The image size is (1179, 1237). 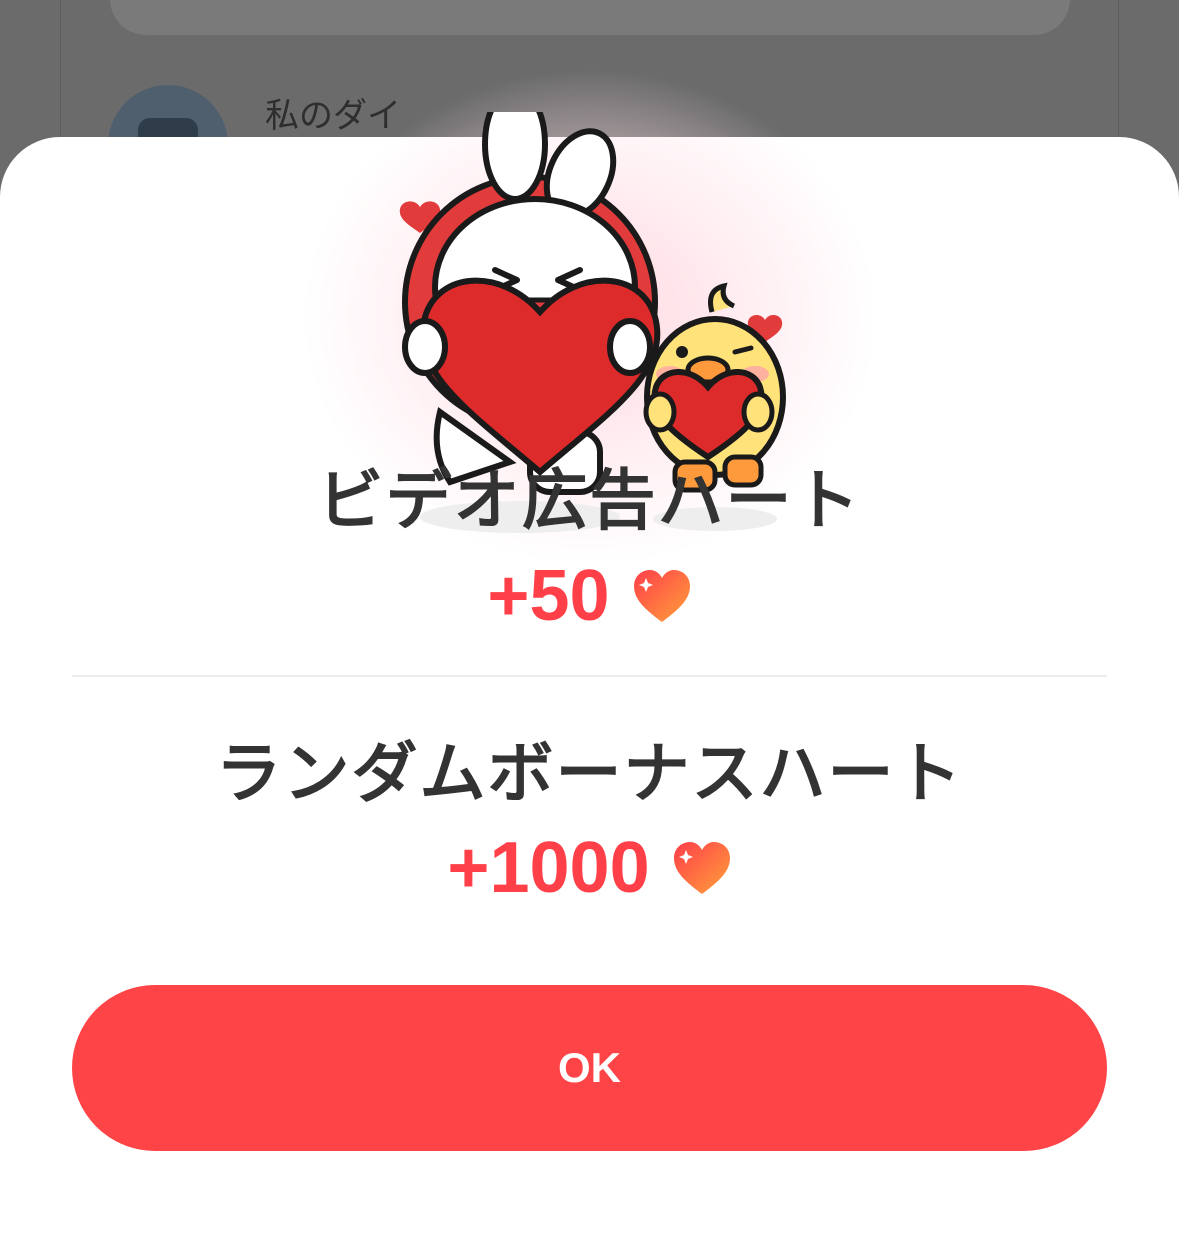 I want to click on video-ad-heart-amount-row: +50, so click(x=589, y=596).